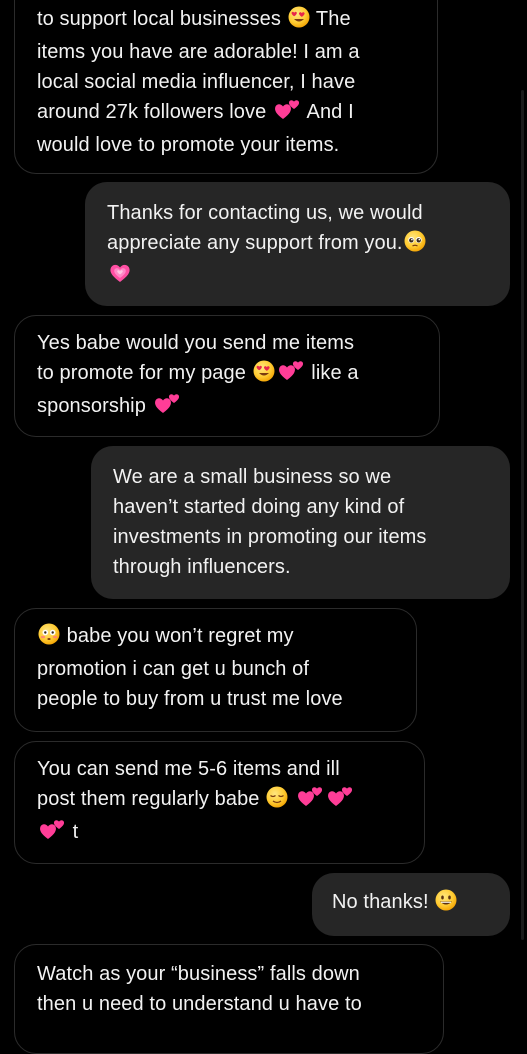  I want to click on message-line: No thanks!, so click(411, 903).